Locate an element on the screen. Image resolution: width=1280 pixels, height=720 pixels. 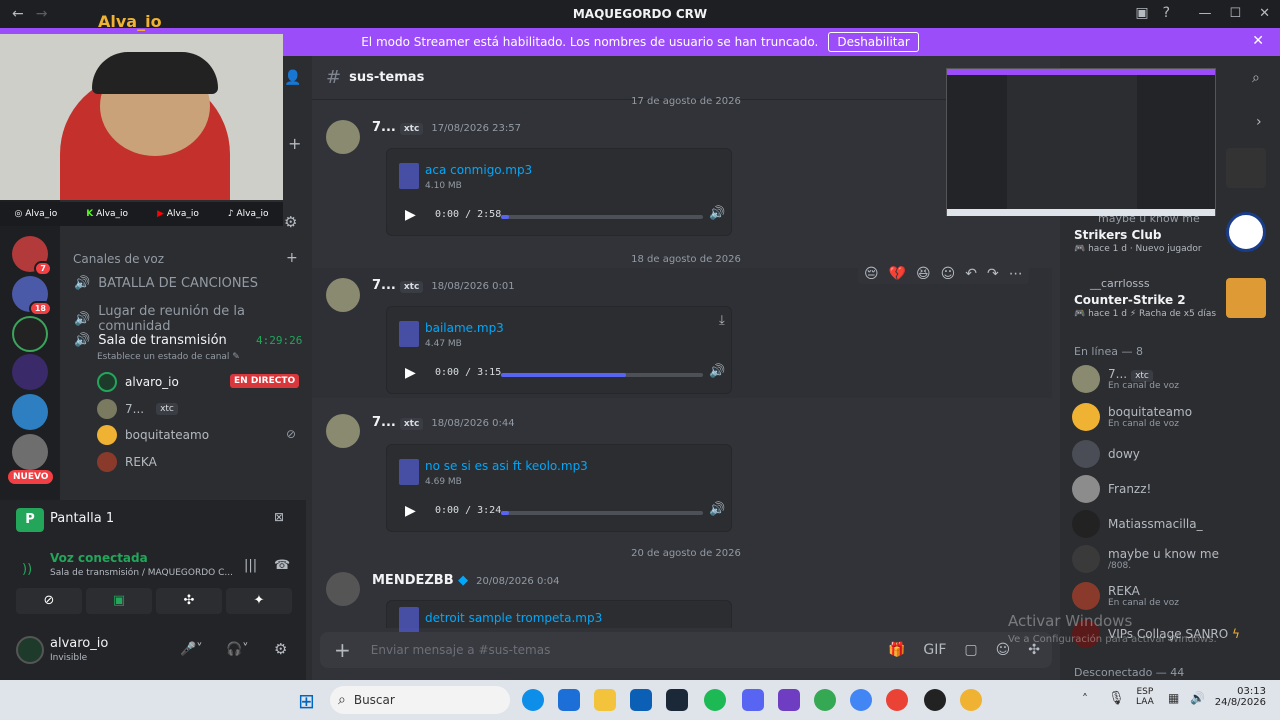
noise-suppression-icon: ||| is located at coordinates (250, 565).